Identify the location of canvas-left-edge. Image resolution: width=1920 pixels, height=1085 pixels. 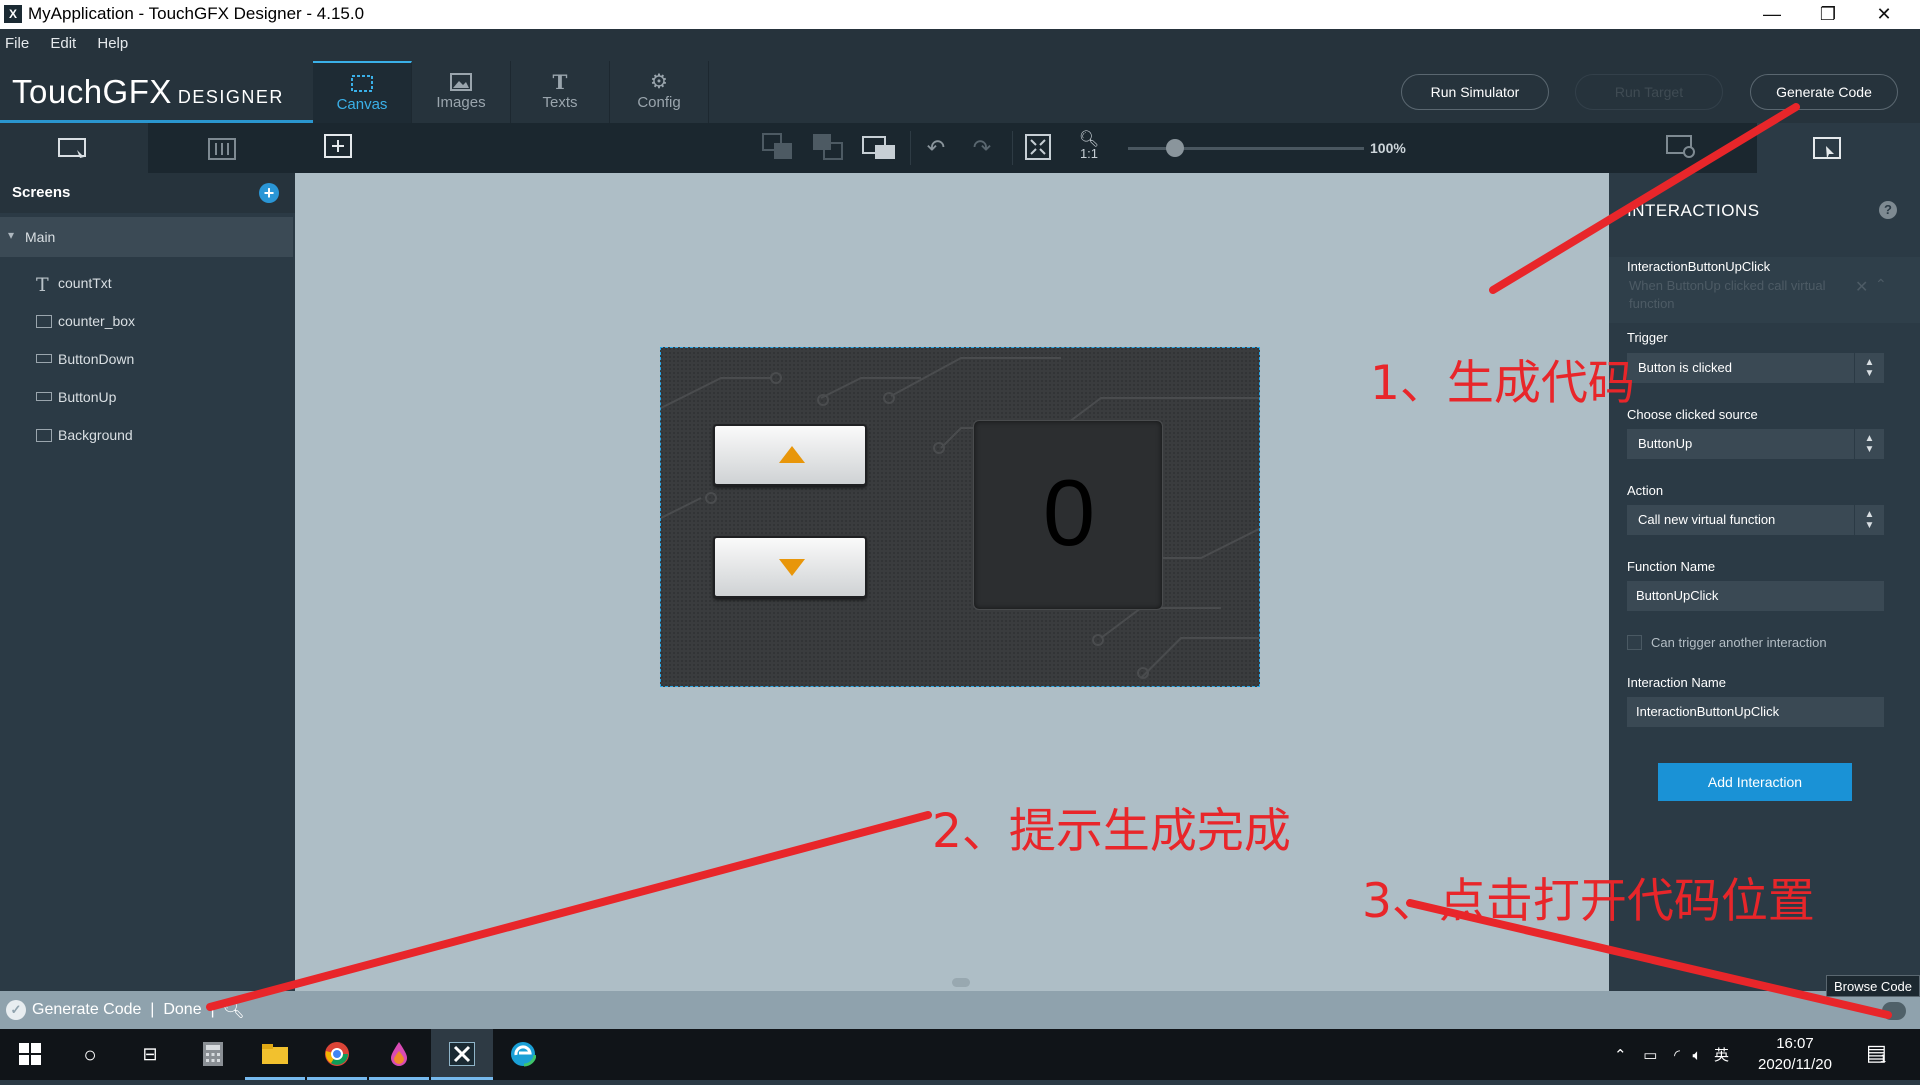
(303, 582).